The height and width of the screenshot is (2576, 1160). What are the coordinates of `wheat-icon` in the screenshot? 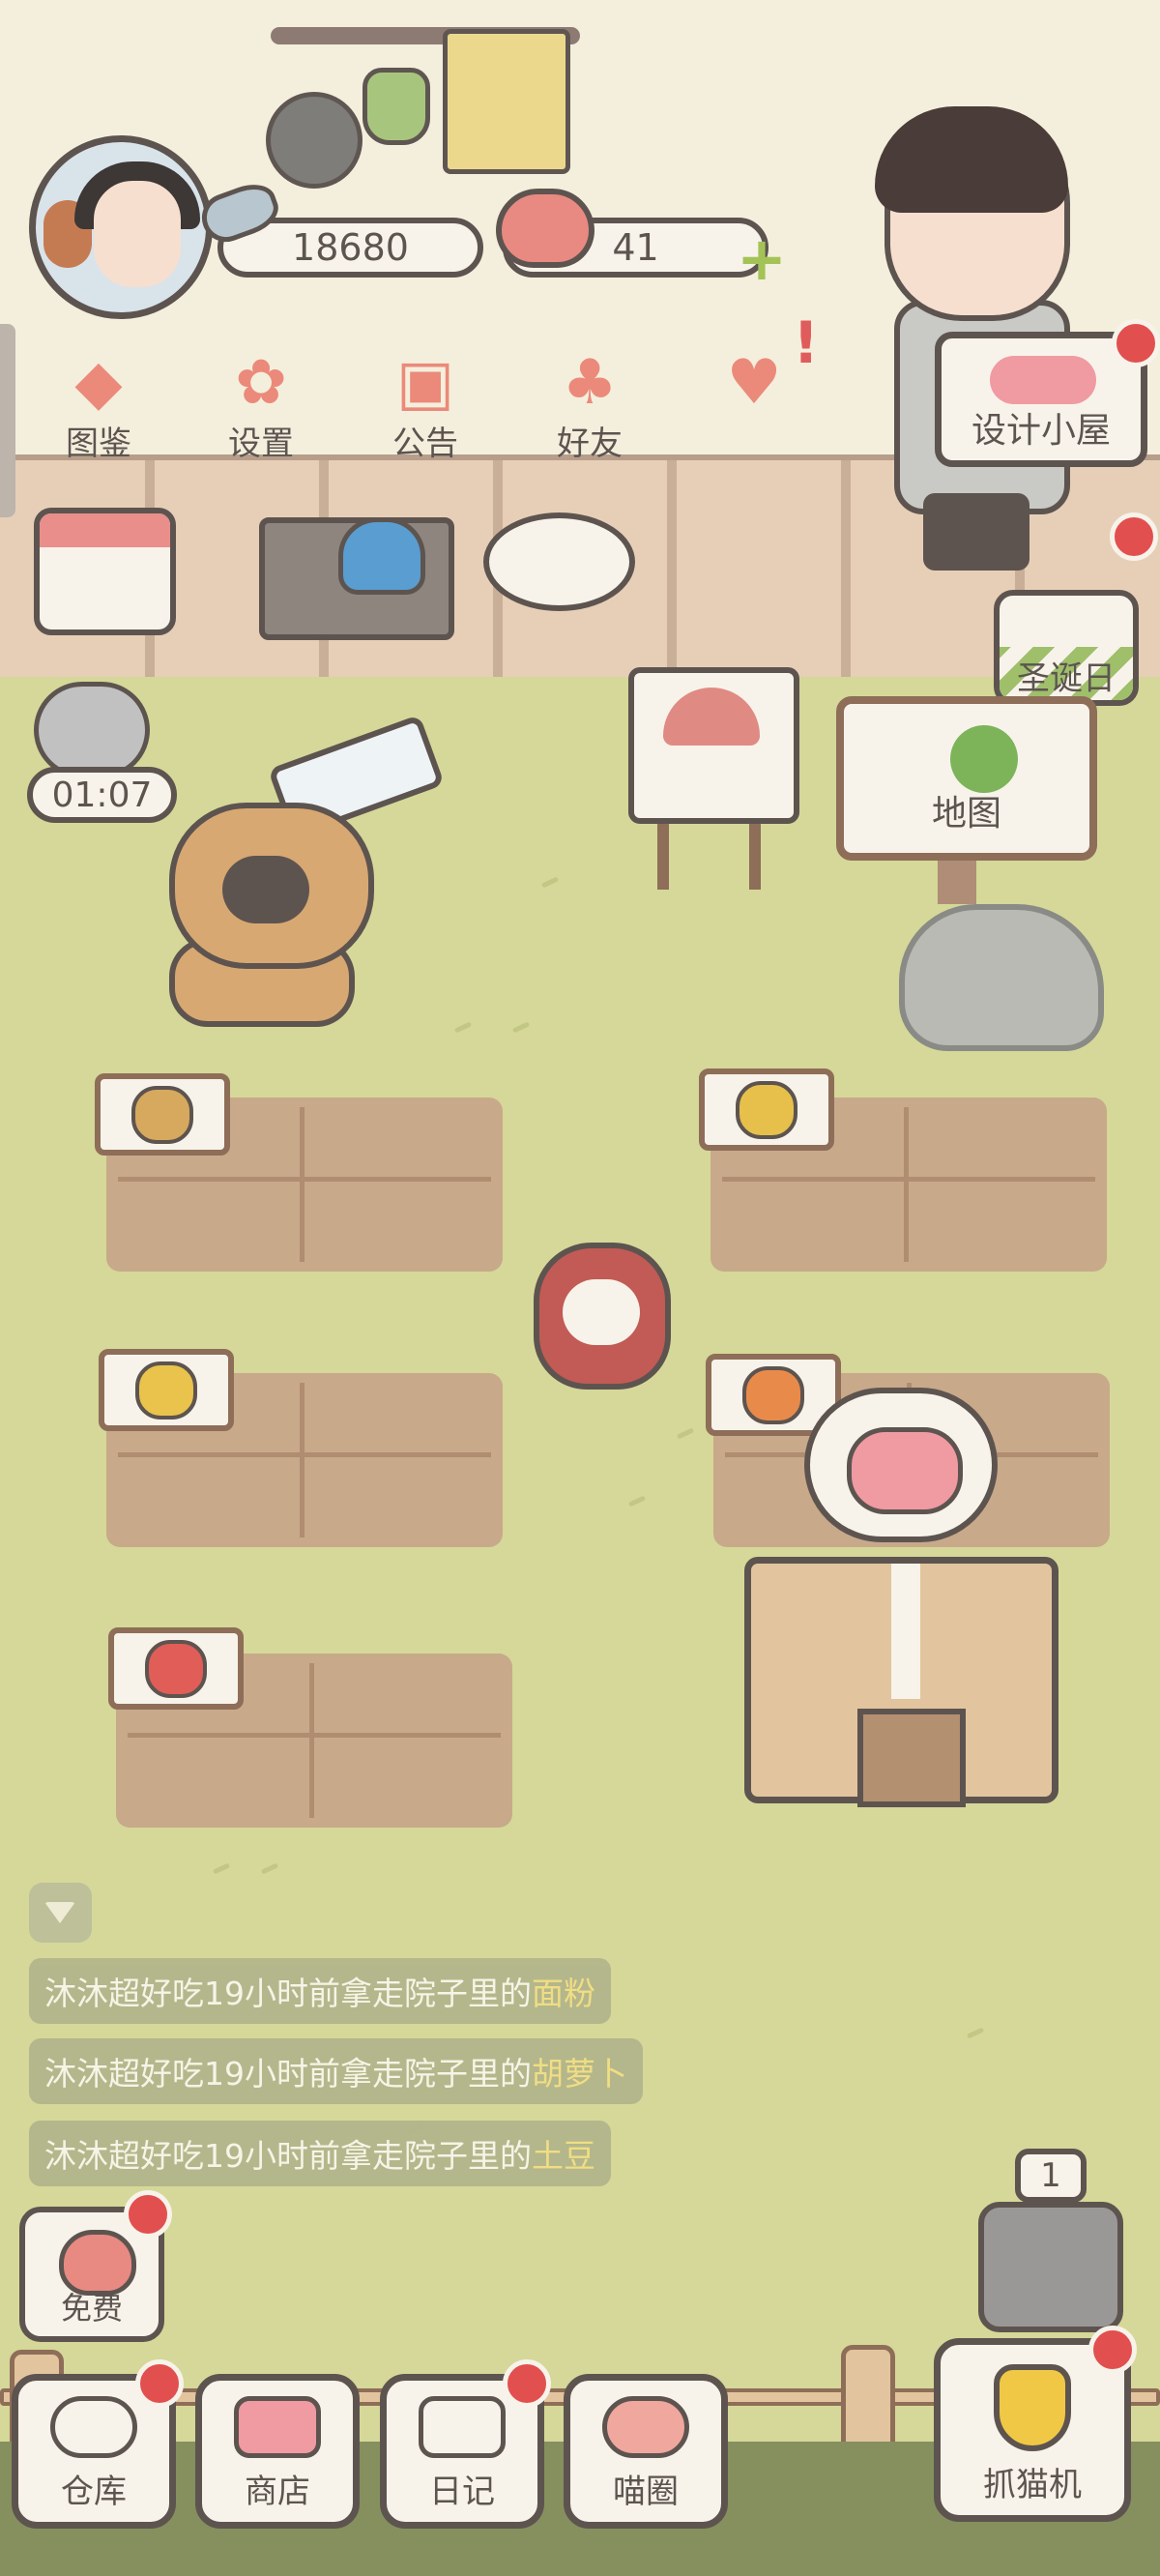 It's located at (767, 1109).